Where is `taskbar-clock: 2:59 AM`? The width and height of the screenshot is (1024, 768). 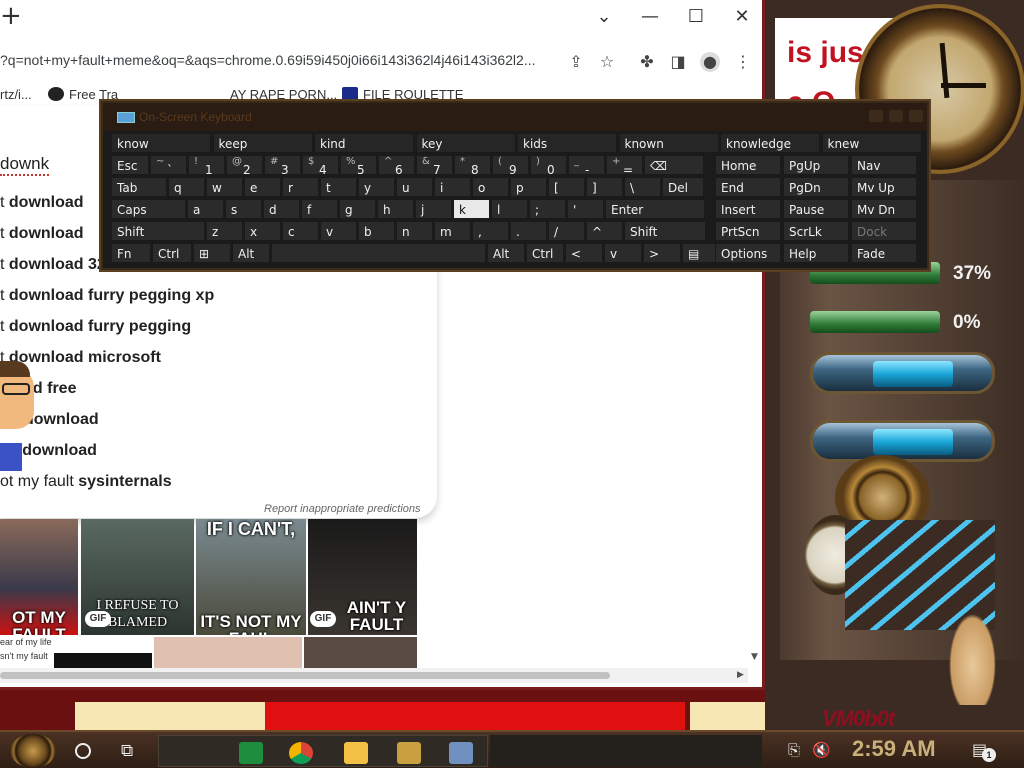 taskbar-clock: 2:59 AM is located at coordinates (894, 749).